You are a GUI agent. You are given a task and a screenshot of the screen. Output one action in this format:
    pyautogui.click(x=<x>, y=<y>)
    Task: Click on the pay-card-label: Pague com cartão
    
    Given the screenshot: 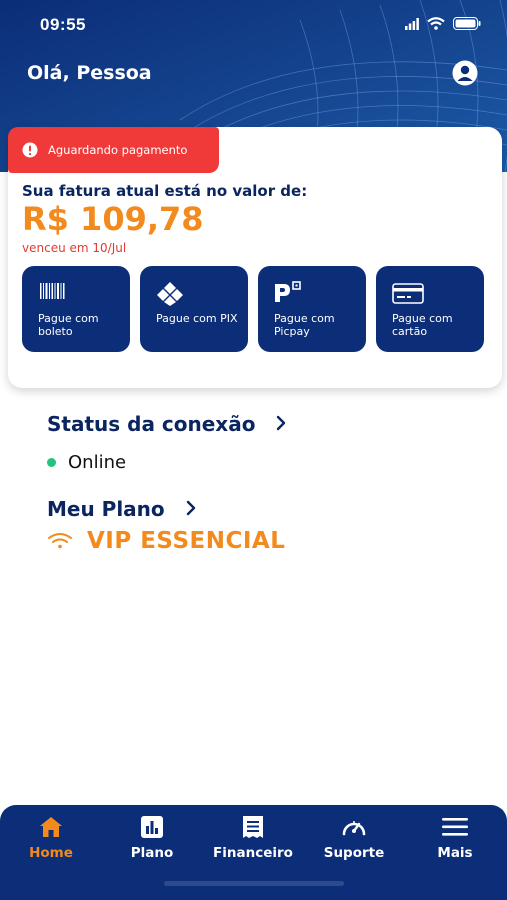 What is the action you would take?
    pyautogui.click(x=422, y=325)
    